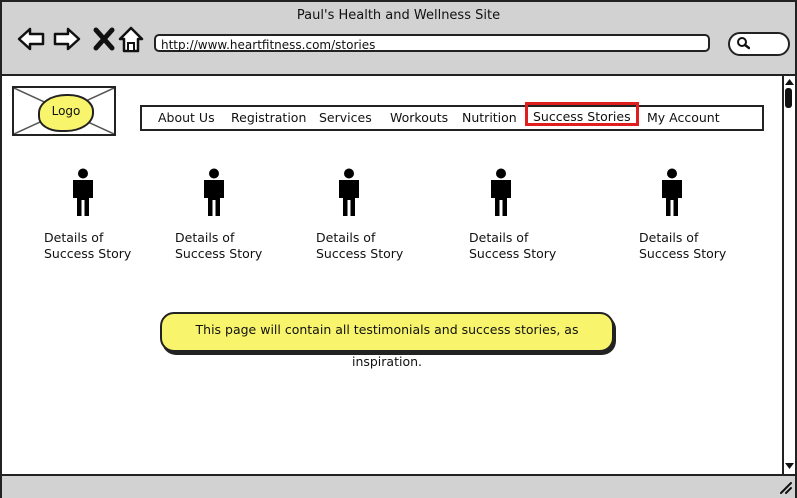 Image resolution: width=797 pixels, height=498 pixels. I want to click on scroll-down-icon, so click(789, 466).